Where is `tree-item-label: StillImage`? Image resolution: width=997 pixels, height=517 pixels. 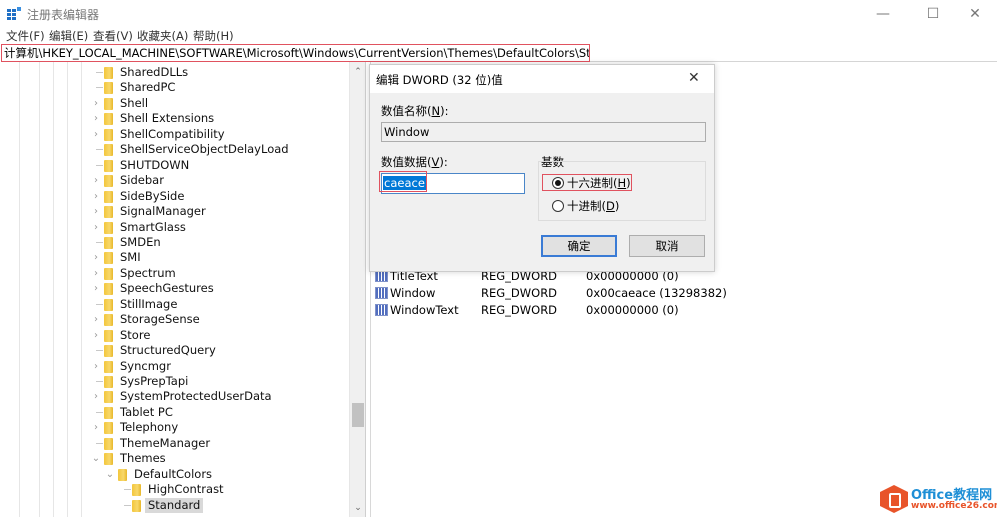
tree-item-label: StillImage is located at coordinates (149, 303).